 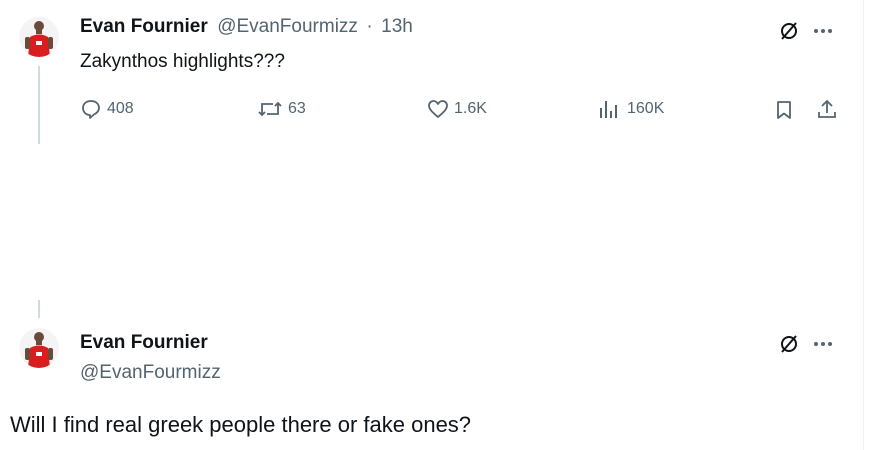 I want to click on like-icon, so click(x=438, y=109).